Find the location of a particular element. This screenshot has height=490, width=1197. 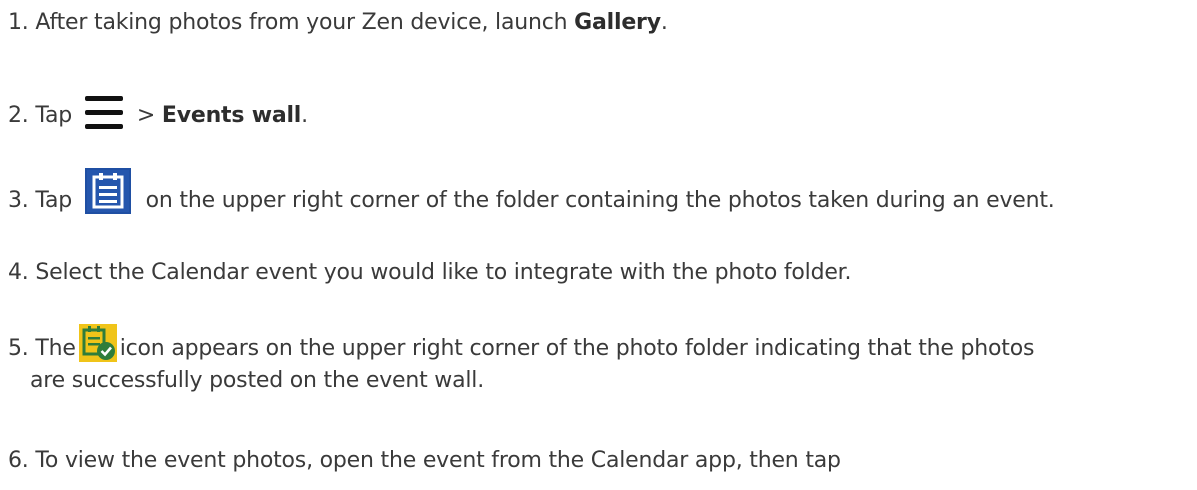

step-2-bold: Events wall is located at coordinates (231, 115).